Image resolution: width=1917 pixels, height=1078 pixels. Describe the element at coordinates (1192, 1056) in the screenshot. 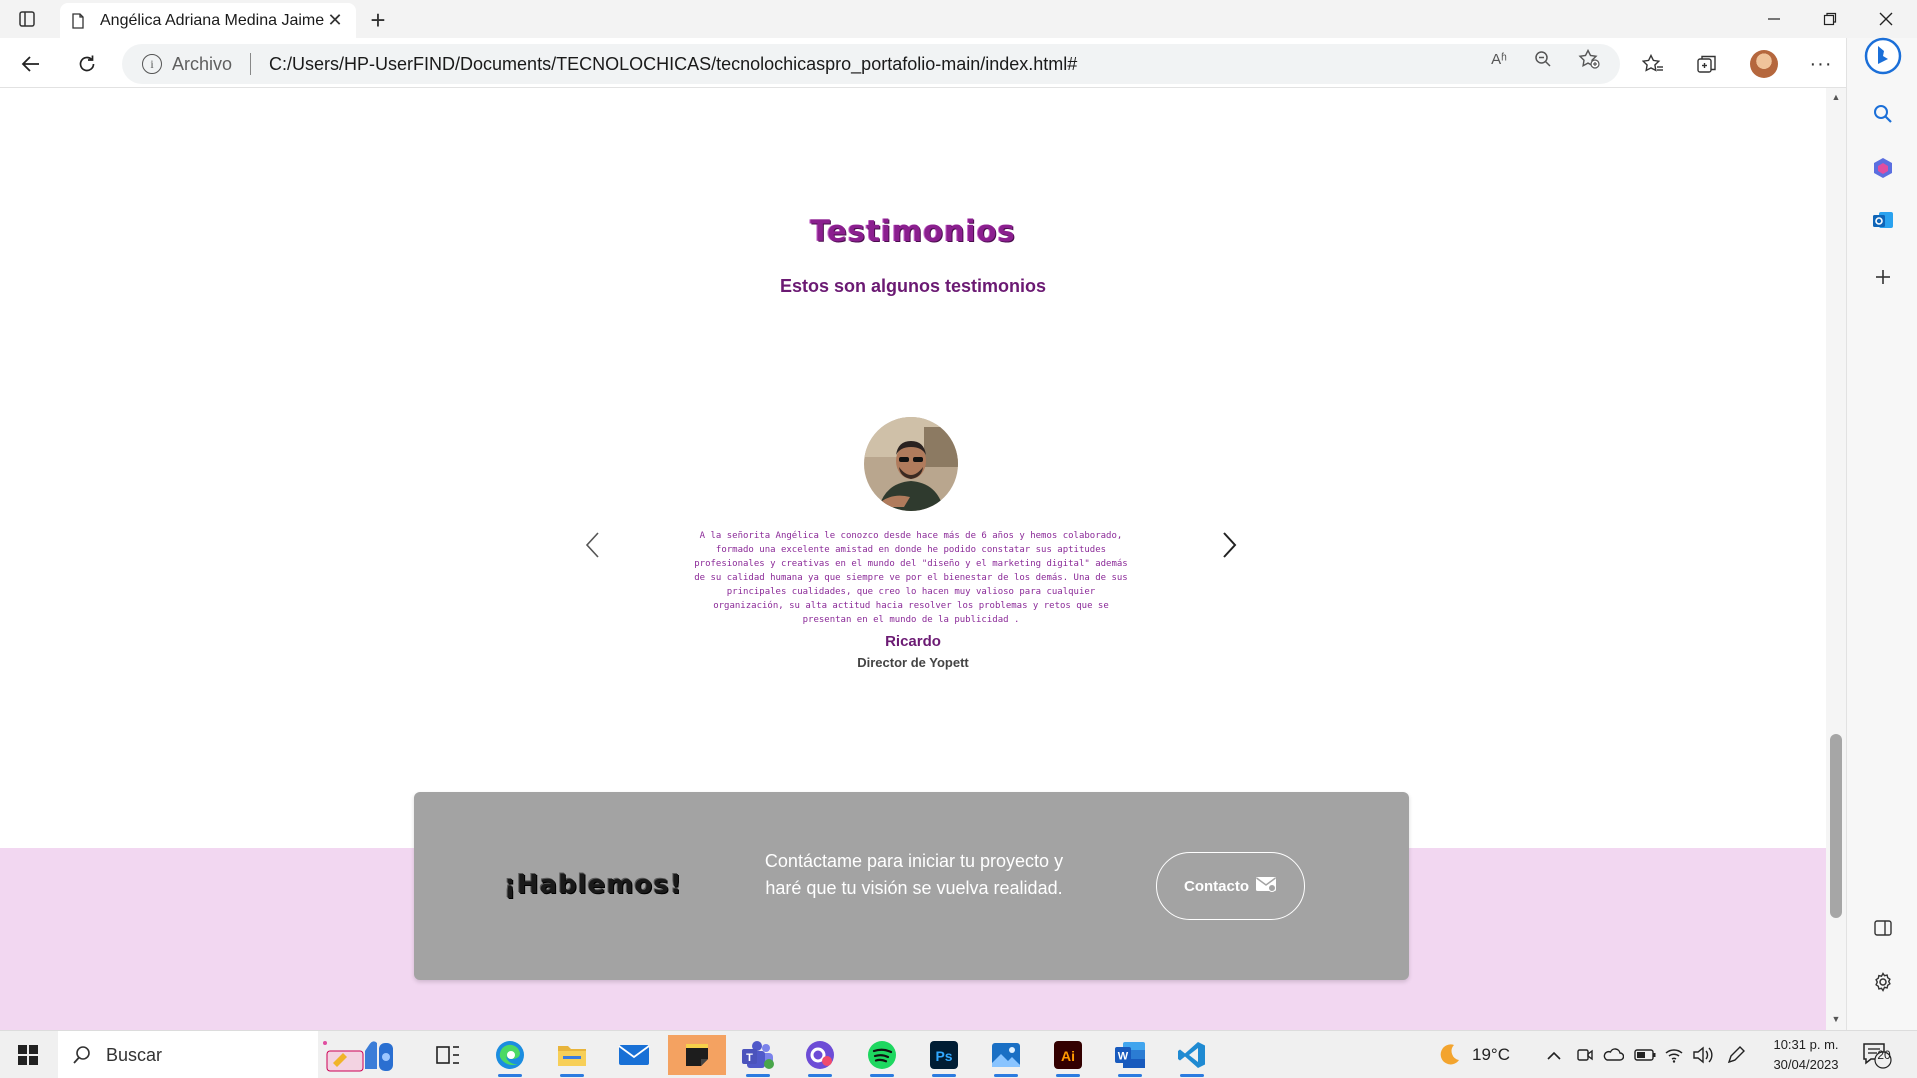

I see `vscode-icon` at that location.